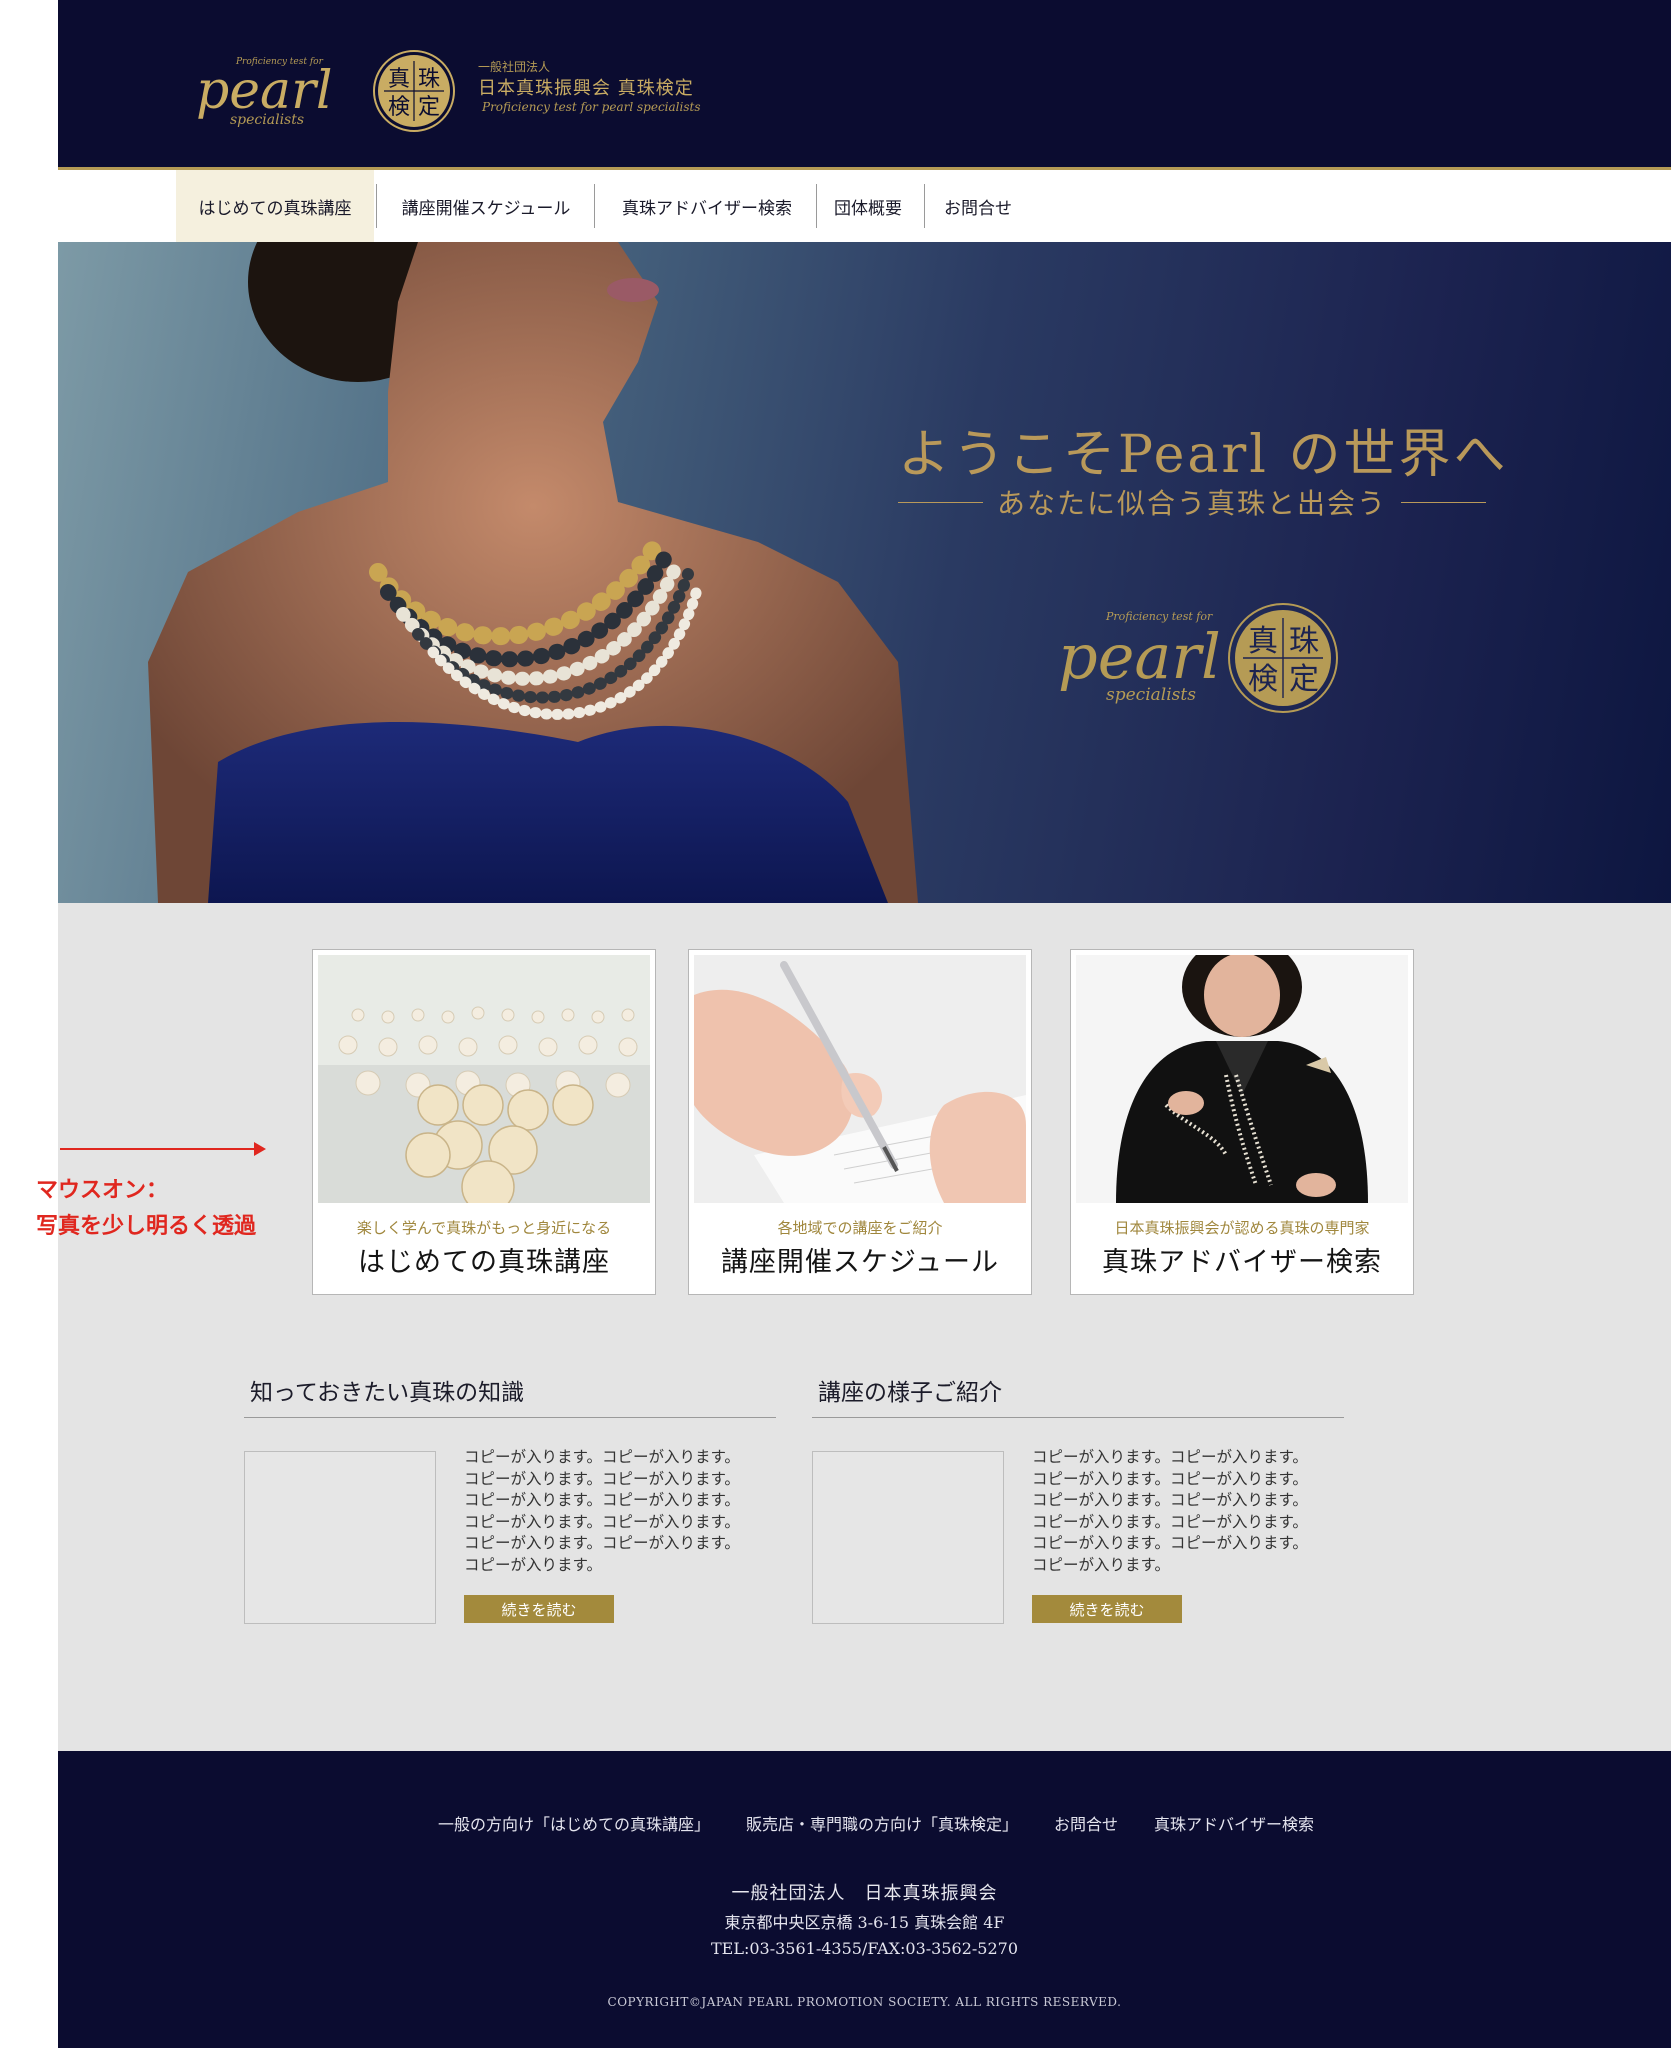 The width and height of the screenshot is (1671, 2048). Describe the element at coordinates (882, 1823) in the screenshot. I see `footer-link-certification: 販売店・専門職の方向け「真珠検定」` at that location.